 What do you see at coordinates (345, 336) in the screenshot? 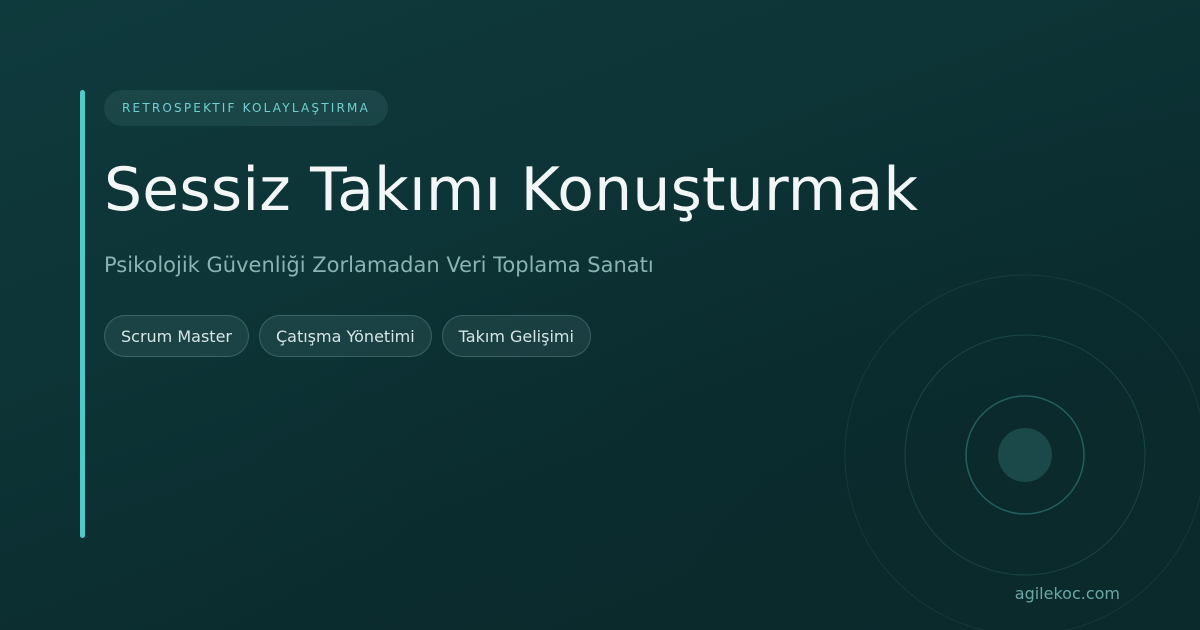
I see `tag-catisma-yonetimi: Çatışma Yönetimi` at bounding box center [345, 336].